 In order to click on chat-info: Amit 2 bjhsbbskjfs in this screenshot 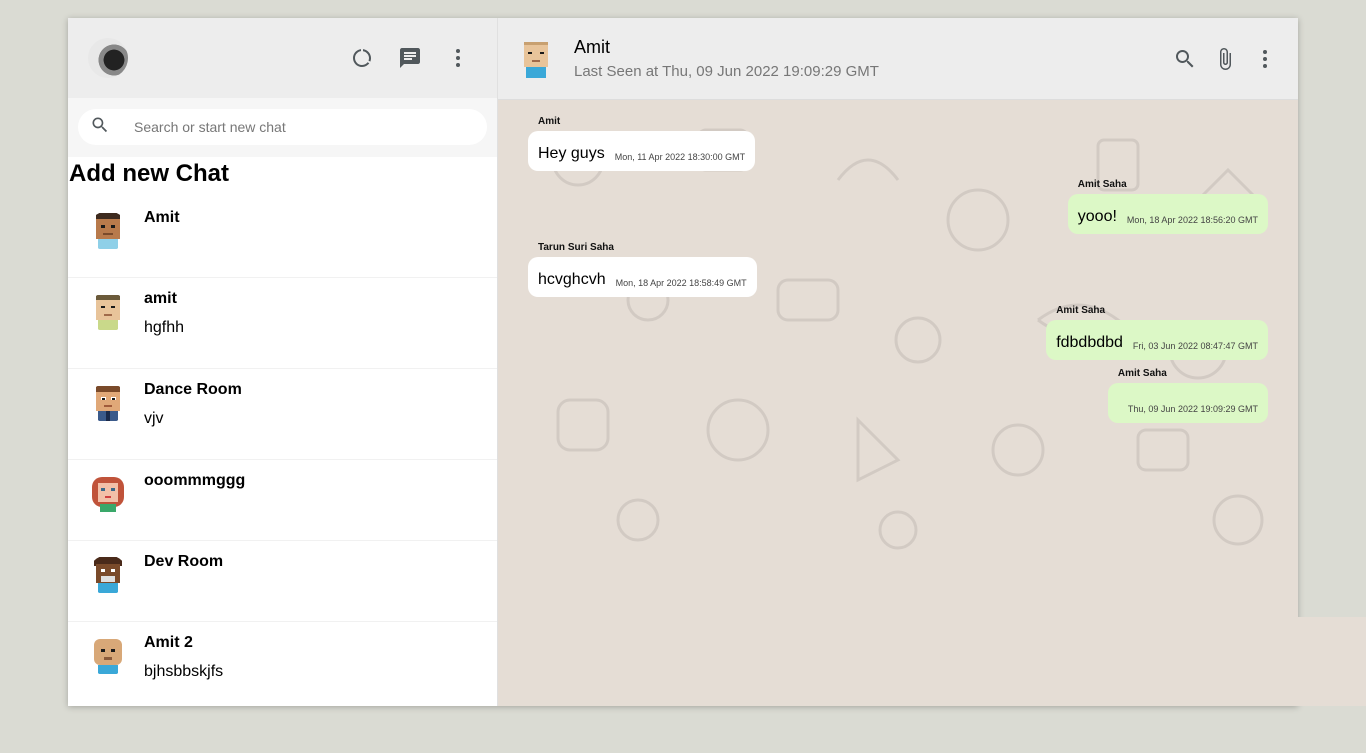, I will do `click(183, 664)`.